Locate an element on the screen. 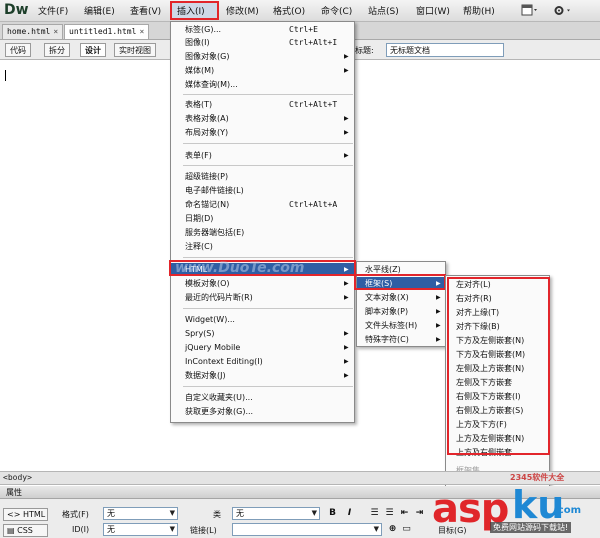 This screenshot has width=600, height=538. class-select: 无 ▼ is located at coordinates (276, 513).